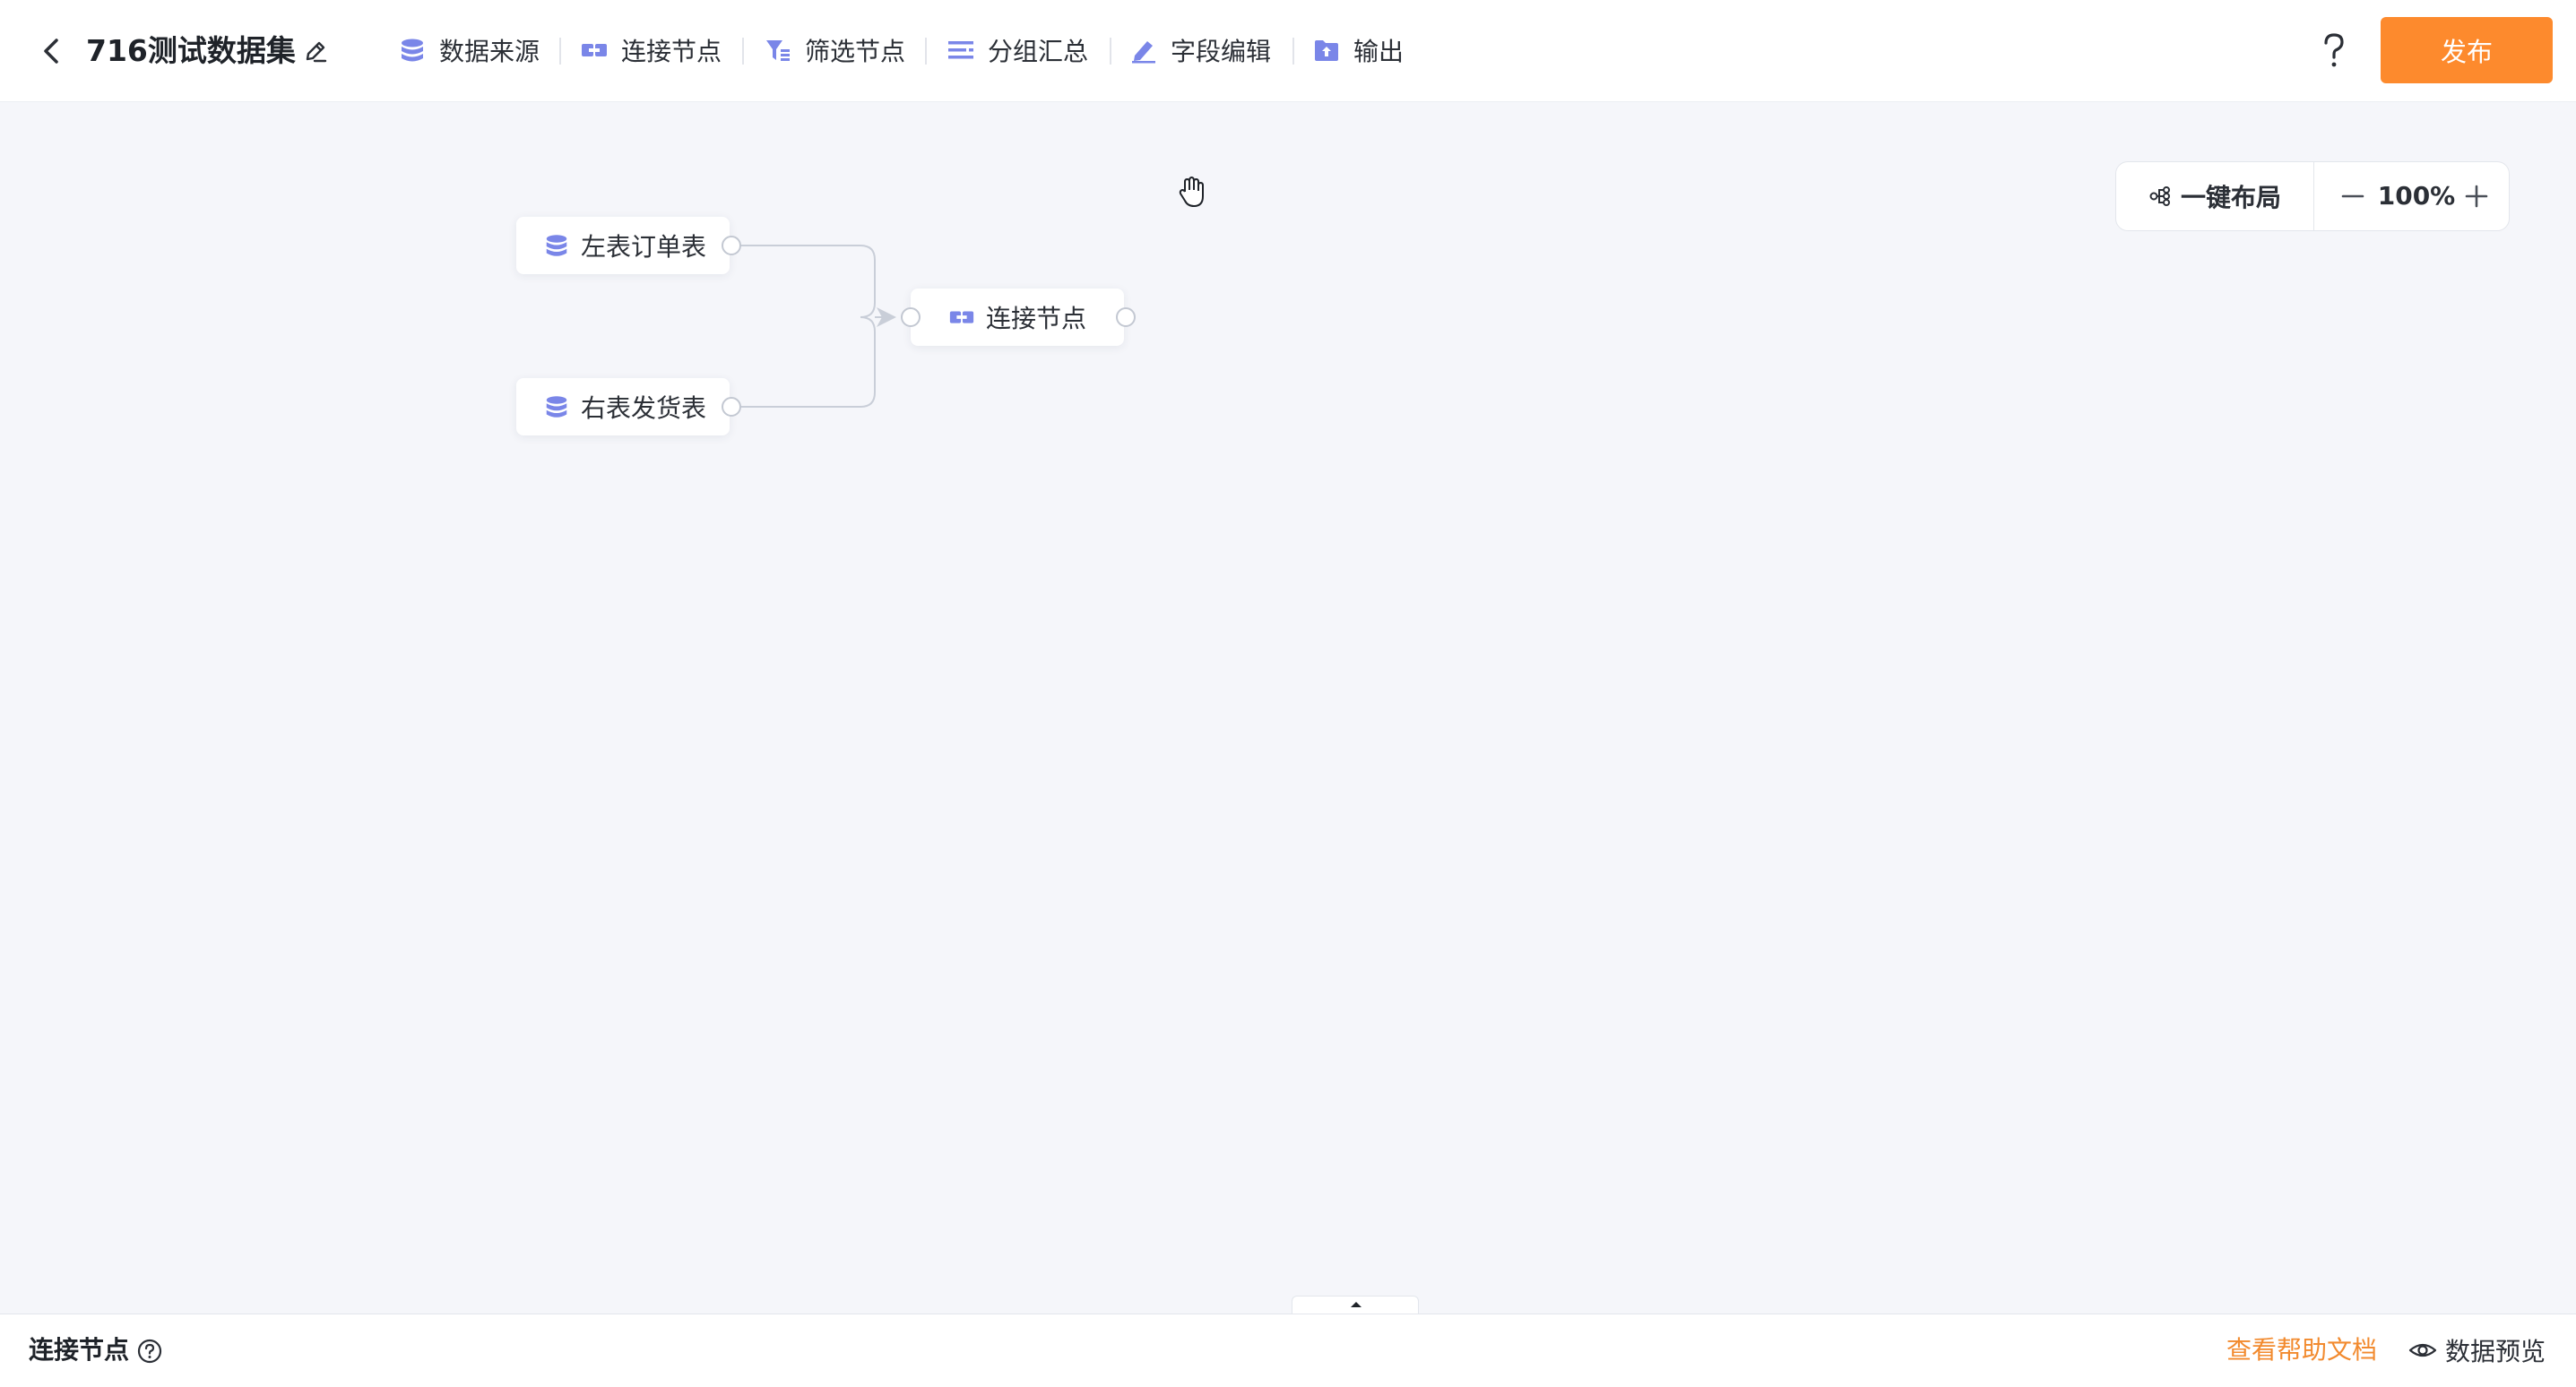  I want to click on connection-lines, so click(818, 326).